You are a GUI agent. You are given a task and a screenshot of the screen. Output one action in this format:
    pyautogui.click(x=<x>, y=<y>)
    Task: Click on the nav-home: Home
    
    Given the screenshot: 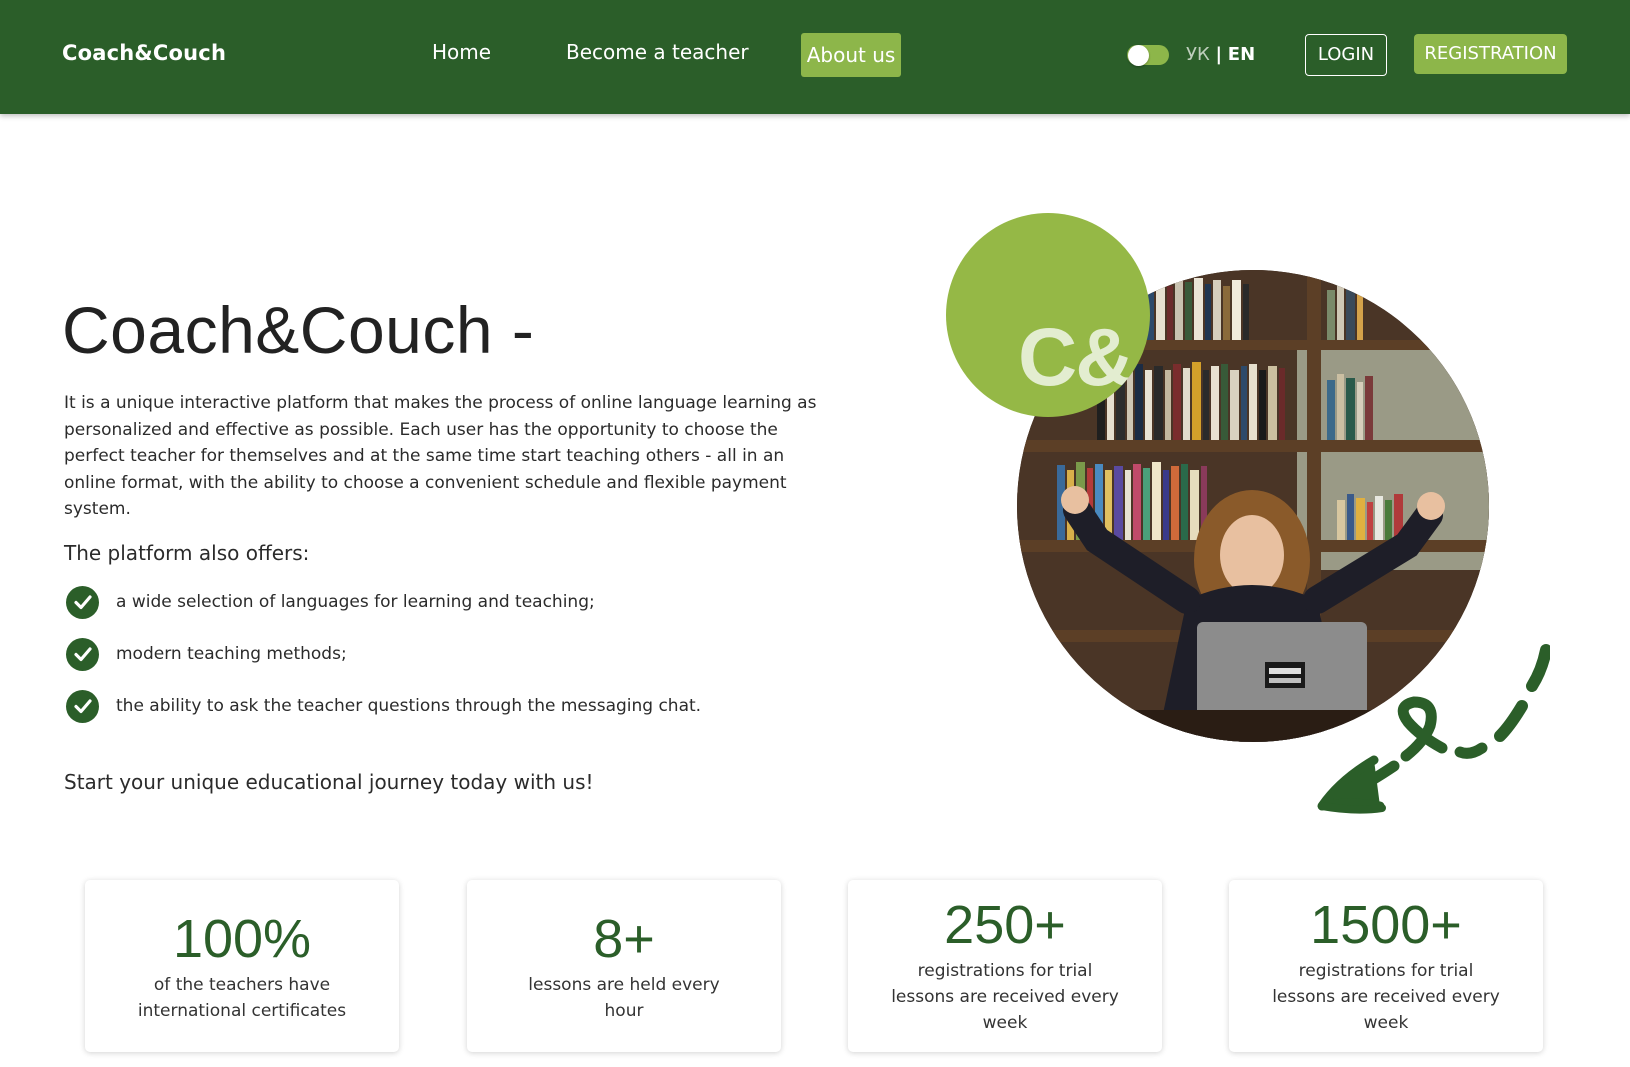 What is the action you would take?
    pyautogui.click(x=461, y=52)
    